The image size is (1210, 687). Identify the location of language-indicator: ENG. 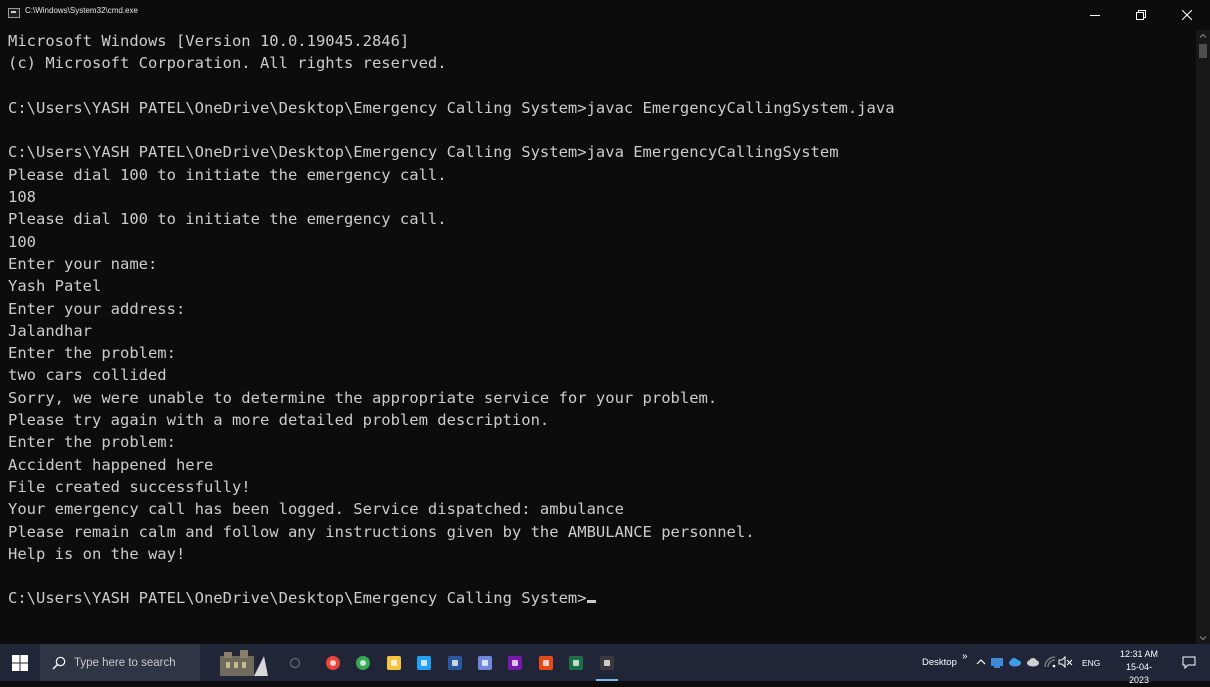
(1091, 663).